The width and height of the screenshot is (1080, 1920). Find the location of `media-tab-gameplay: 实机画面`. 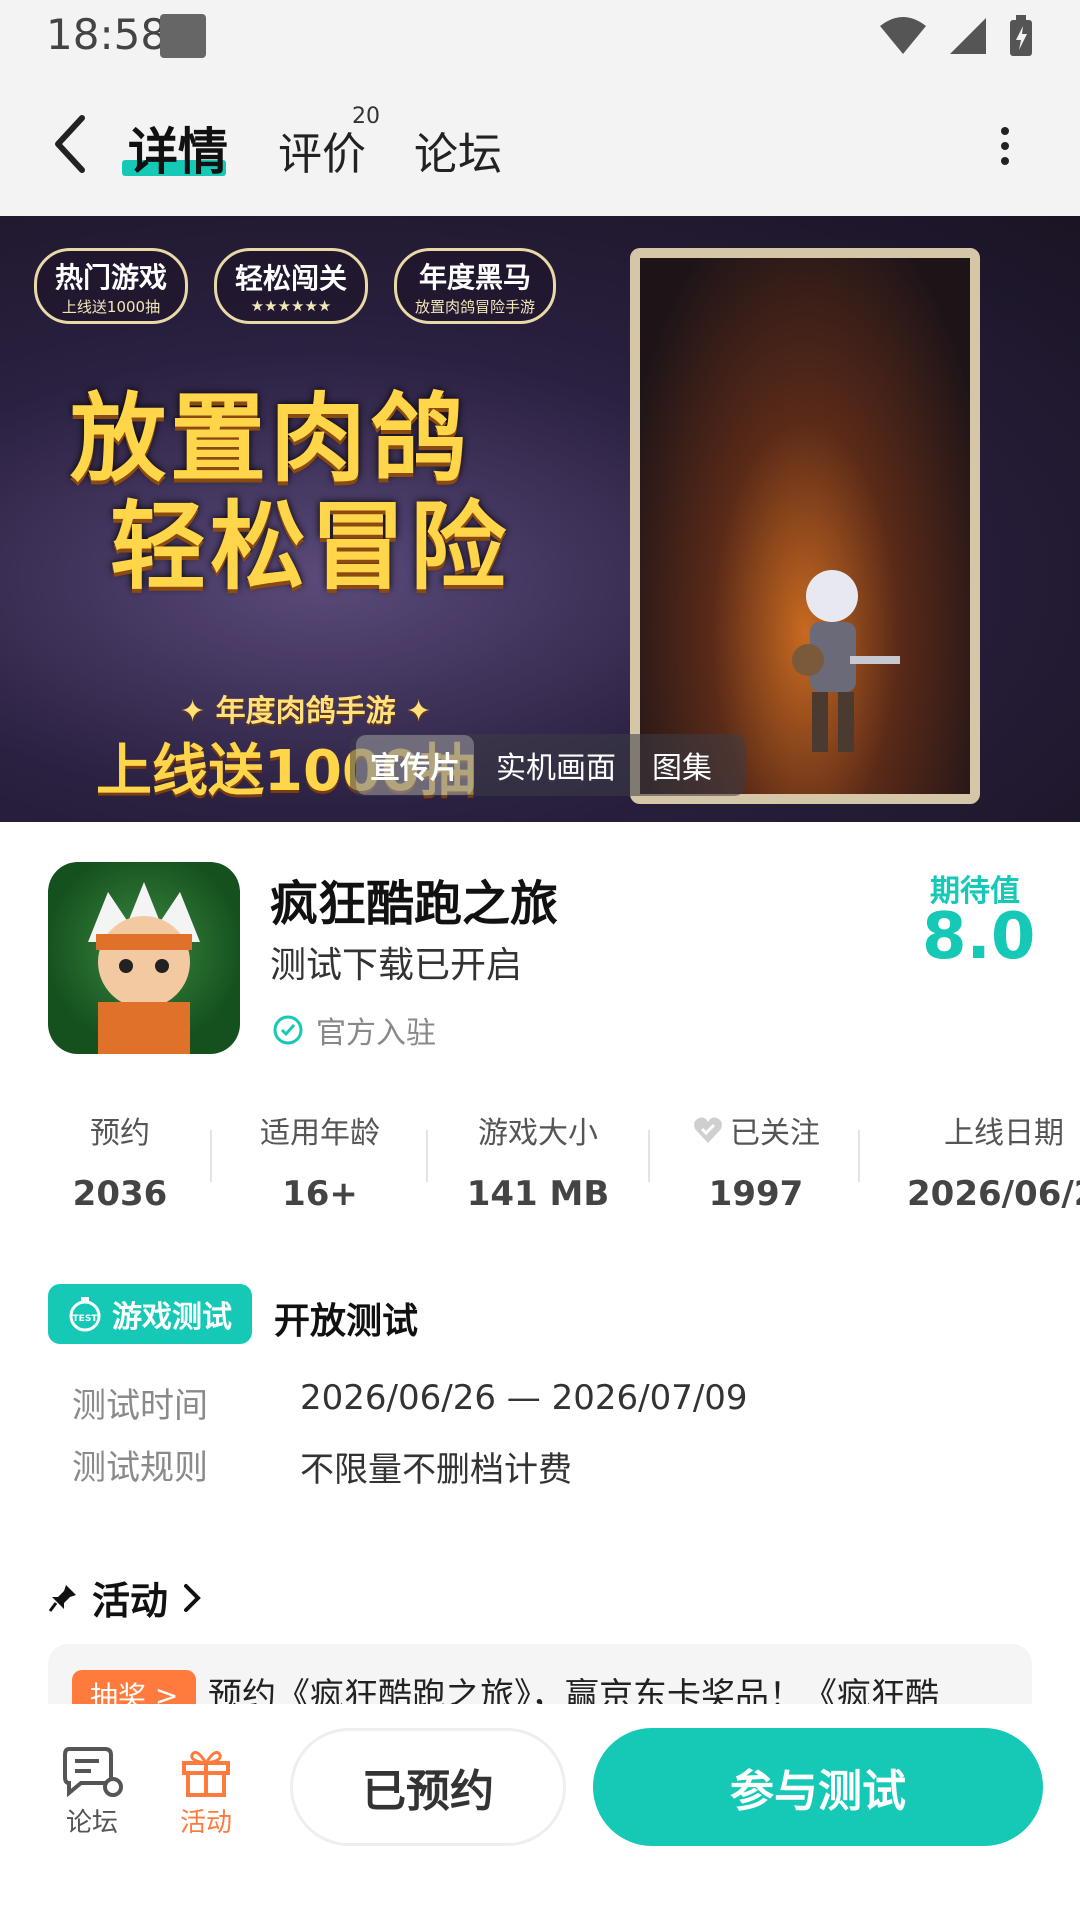

media-tab-gameplay: 实机画面 is located at coordinates (556, 765).